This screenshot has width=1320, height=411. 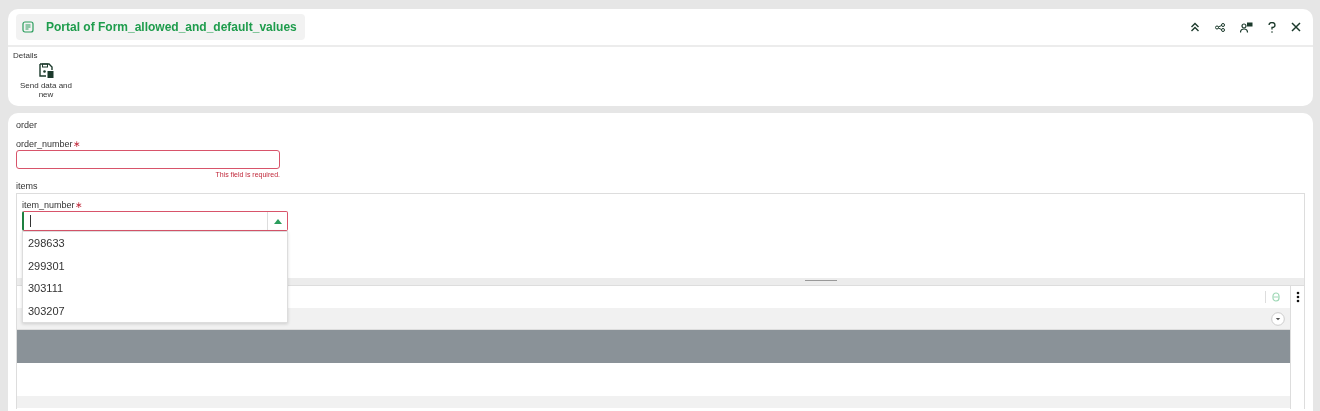 What do you see at coordinates (148, 159) in the screenshot?
I see `input-field` at bounding box center [148, 159].